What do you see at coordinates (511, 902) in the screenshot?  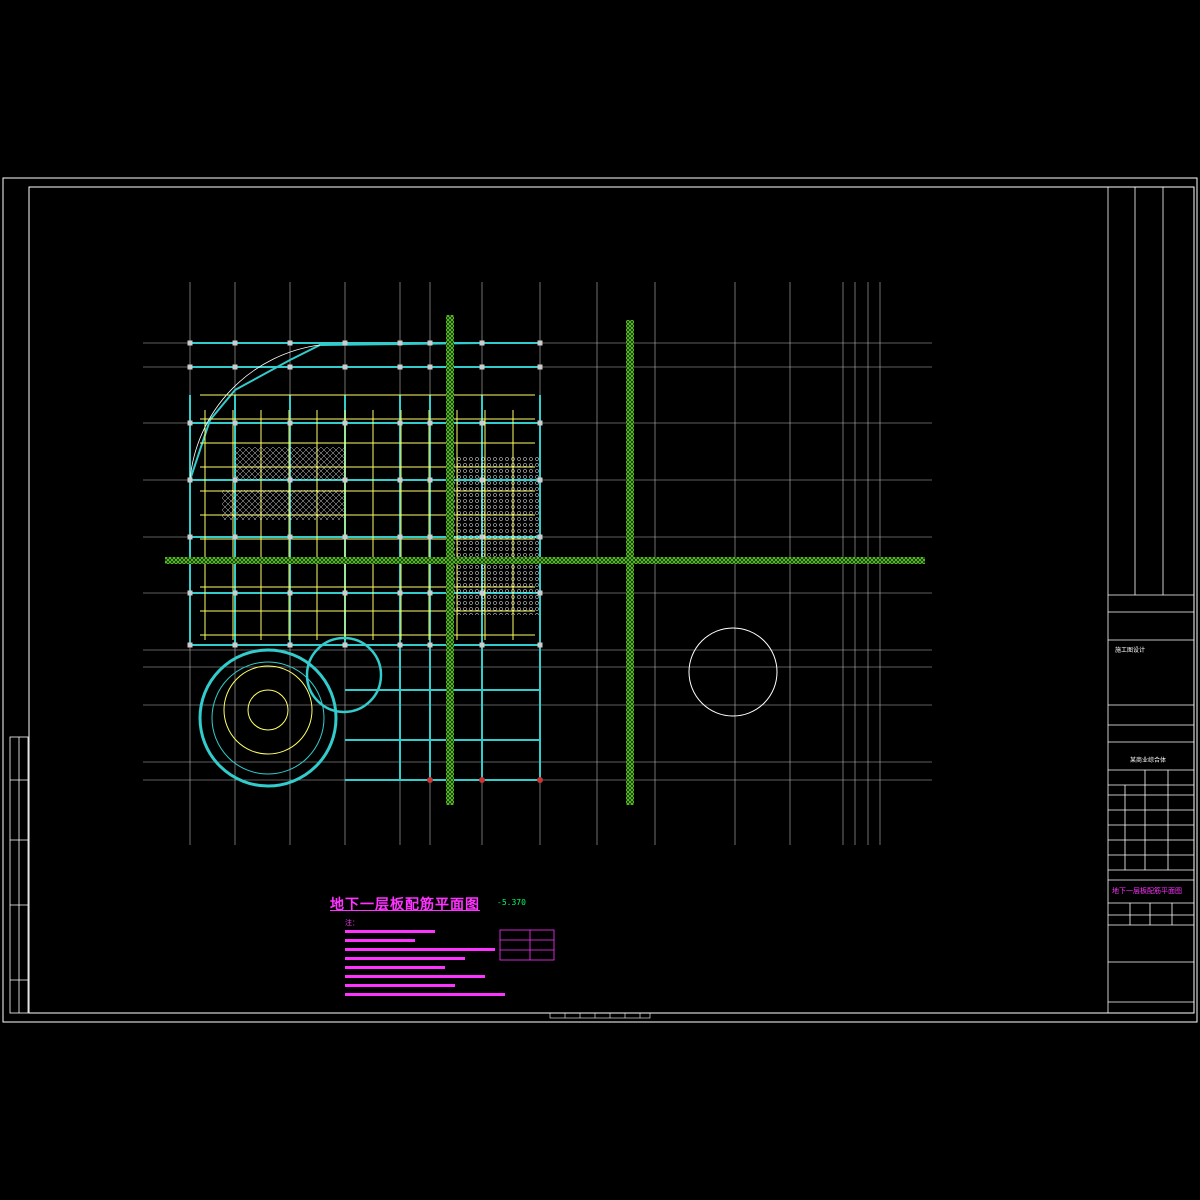 I see `elevation-mark: -5.370` at bounding box center [511, 902].